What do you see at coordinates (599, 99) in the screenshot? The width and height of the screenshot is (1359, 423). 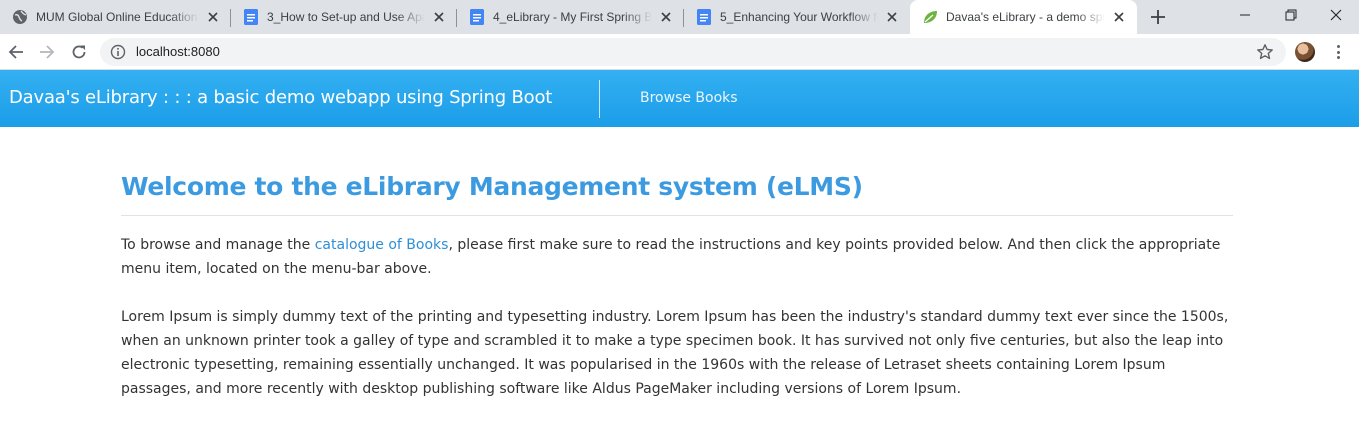 I see `navbar-divider` at bounding box center [599, 99].